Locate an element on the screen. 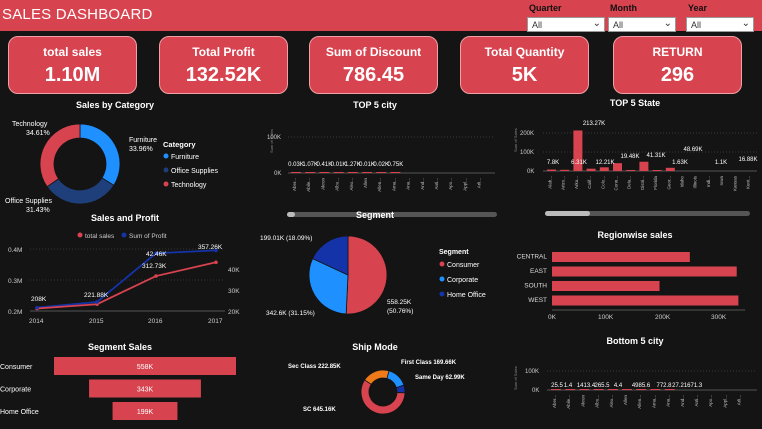 The height and width of the screenshot is (429, 762). bar-label: 1.1K is located at coordinates (721, 163).